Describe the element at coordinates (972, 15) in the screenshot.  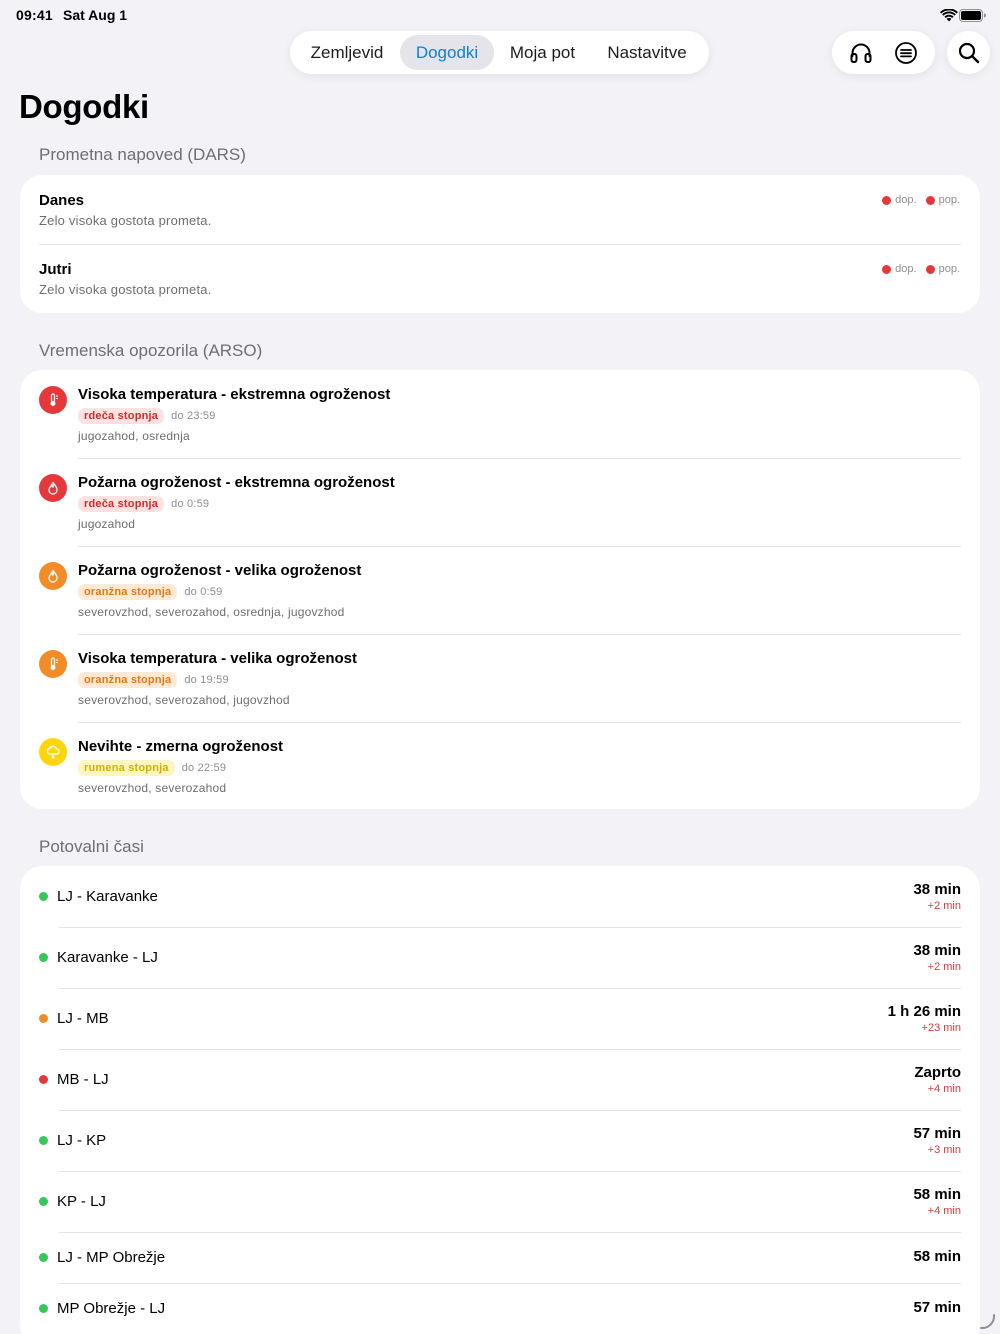
I see `battery-icon` at that location.